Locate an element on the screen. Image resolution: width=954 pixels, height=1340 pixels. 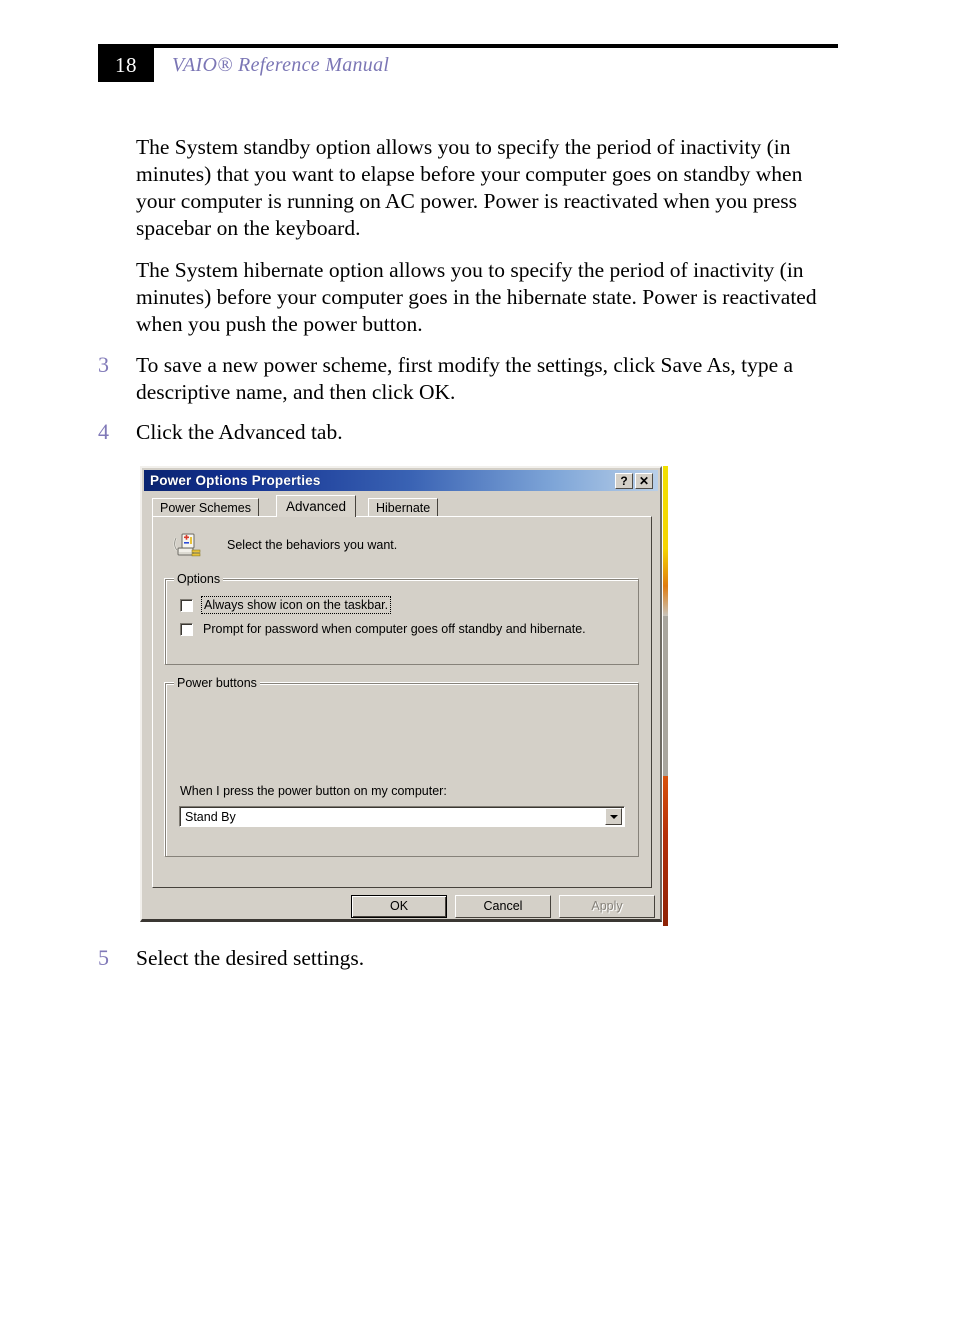
scan-edge-artifact-middle is located at coordinates (665, 696).